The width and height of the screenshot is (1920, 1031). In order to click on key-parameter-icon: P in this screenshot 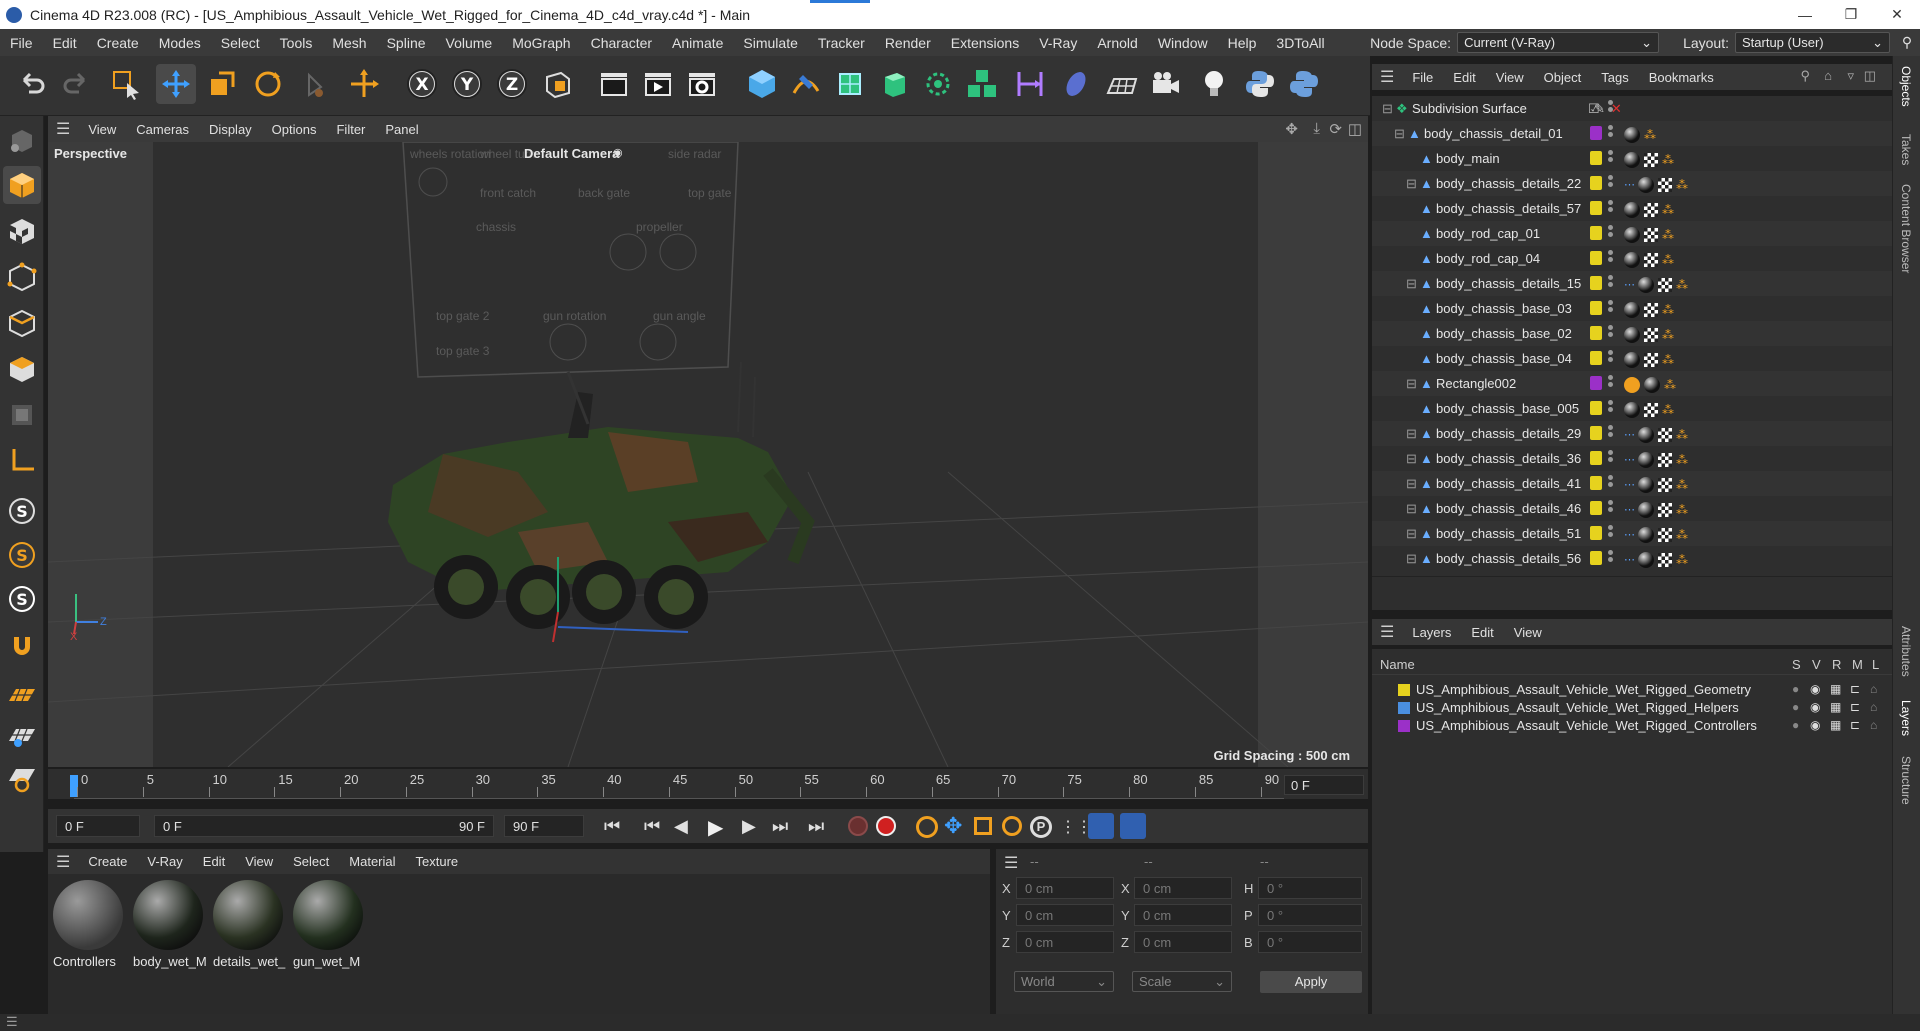, I will do `click(1041, 827)`.